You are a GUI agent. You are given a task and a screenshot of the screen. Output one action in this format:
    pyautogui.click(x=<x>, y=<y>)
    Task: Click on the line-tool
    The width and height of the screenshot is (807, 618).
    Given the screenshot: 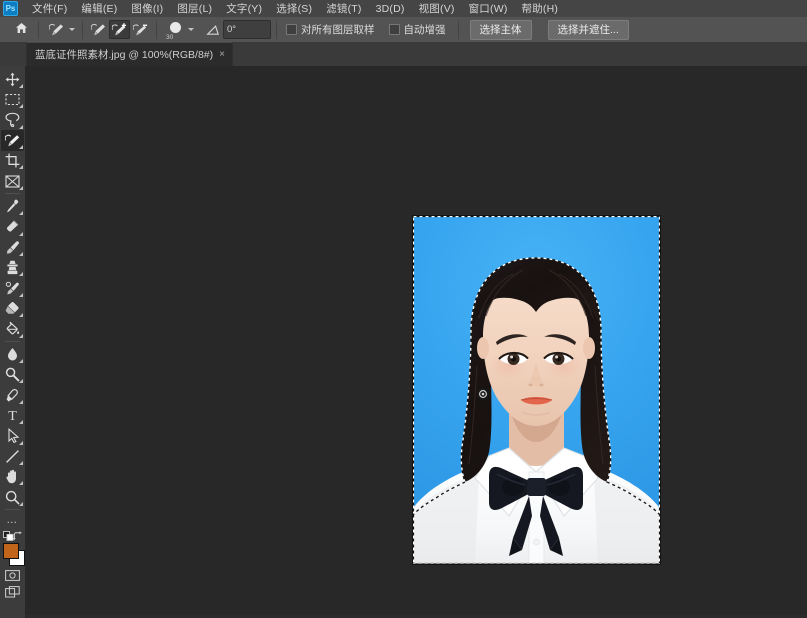 What is the action you would take?
    pyautogui.click(x=12, y=456)
    